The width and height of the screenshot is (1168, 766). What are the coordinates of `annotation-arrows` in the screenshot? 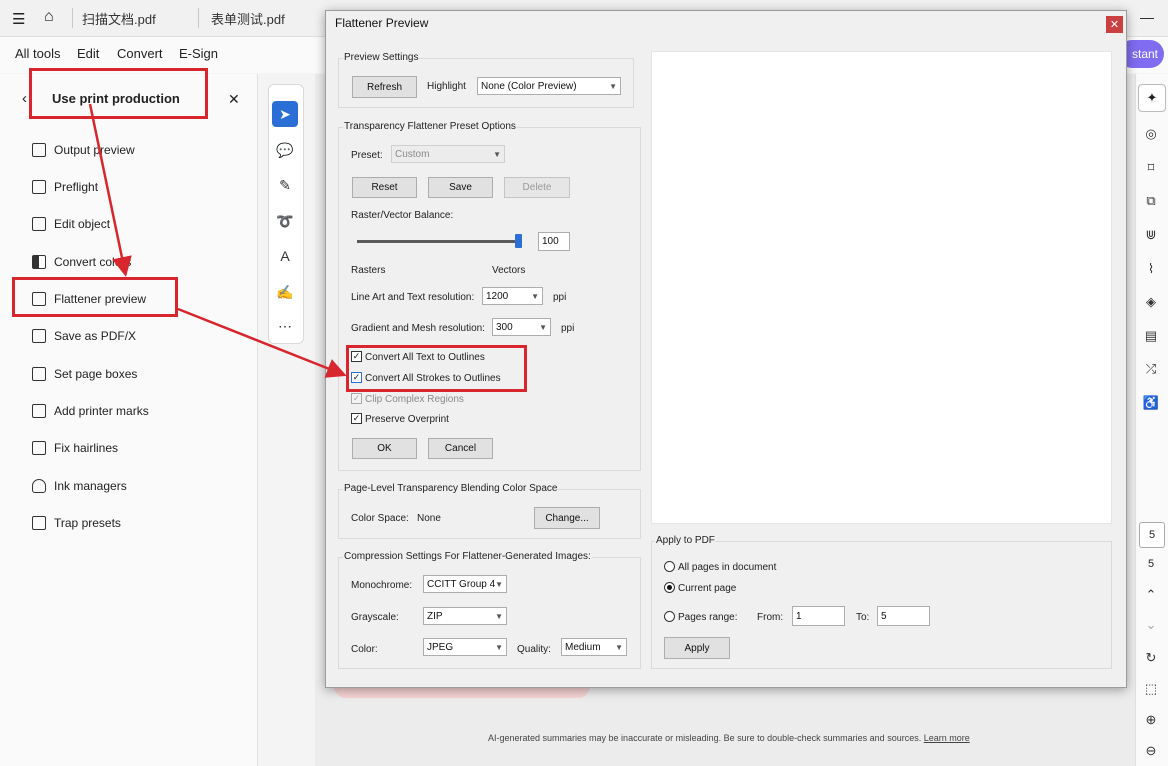 It's located at (217, 240).